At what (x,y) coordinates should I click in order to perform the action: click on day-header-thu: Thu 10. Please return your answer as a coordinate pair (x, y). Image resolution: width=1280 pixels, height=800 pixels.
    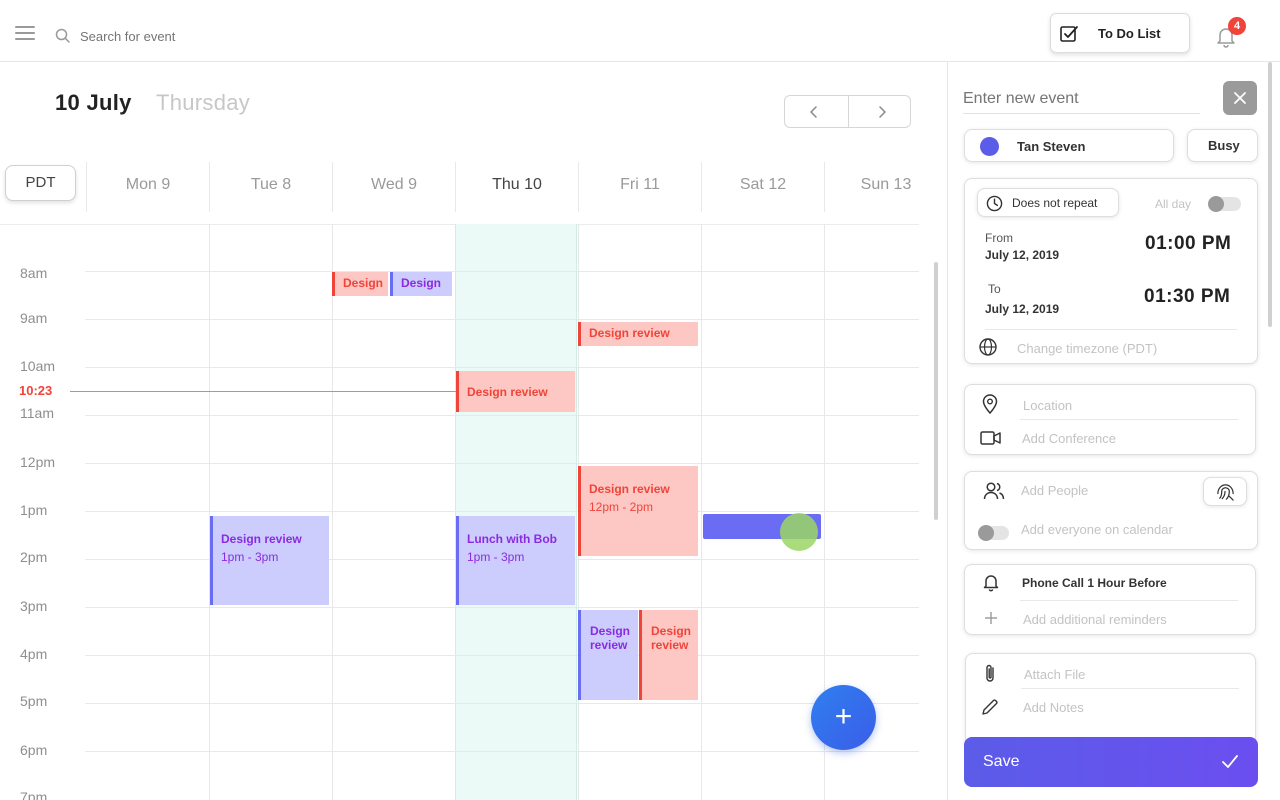
    Looking at the image, I should click on (516, 187).